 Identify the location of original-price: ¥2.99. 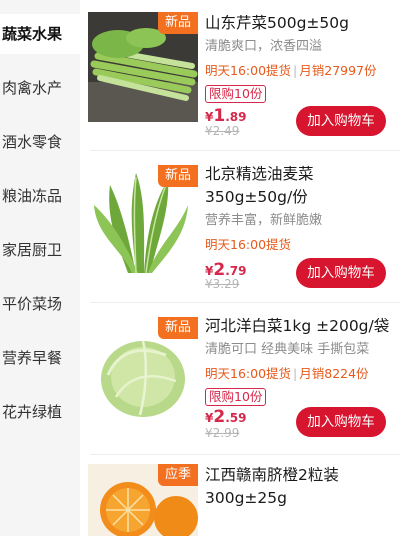
(222, 433).